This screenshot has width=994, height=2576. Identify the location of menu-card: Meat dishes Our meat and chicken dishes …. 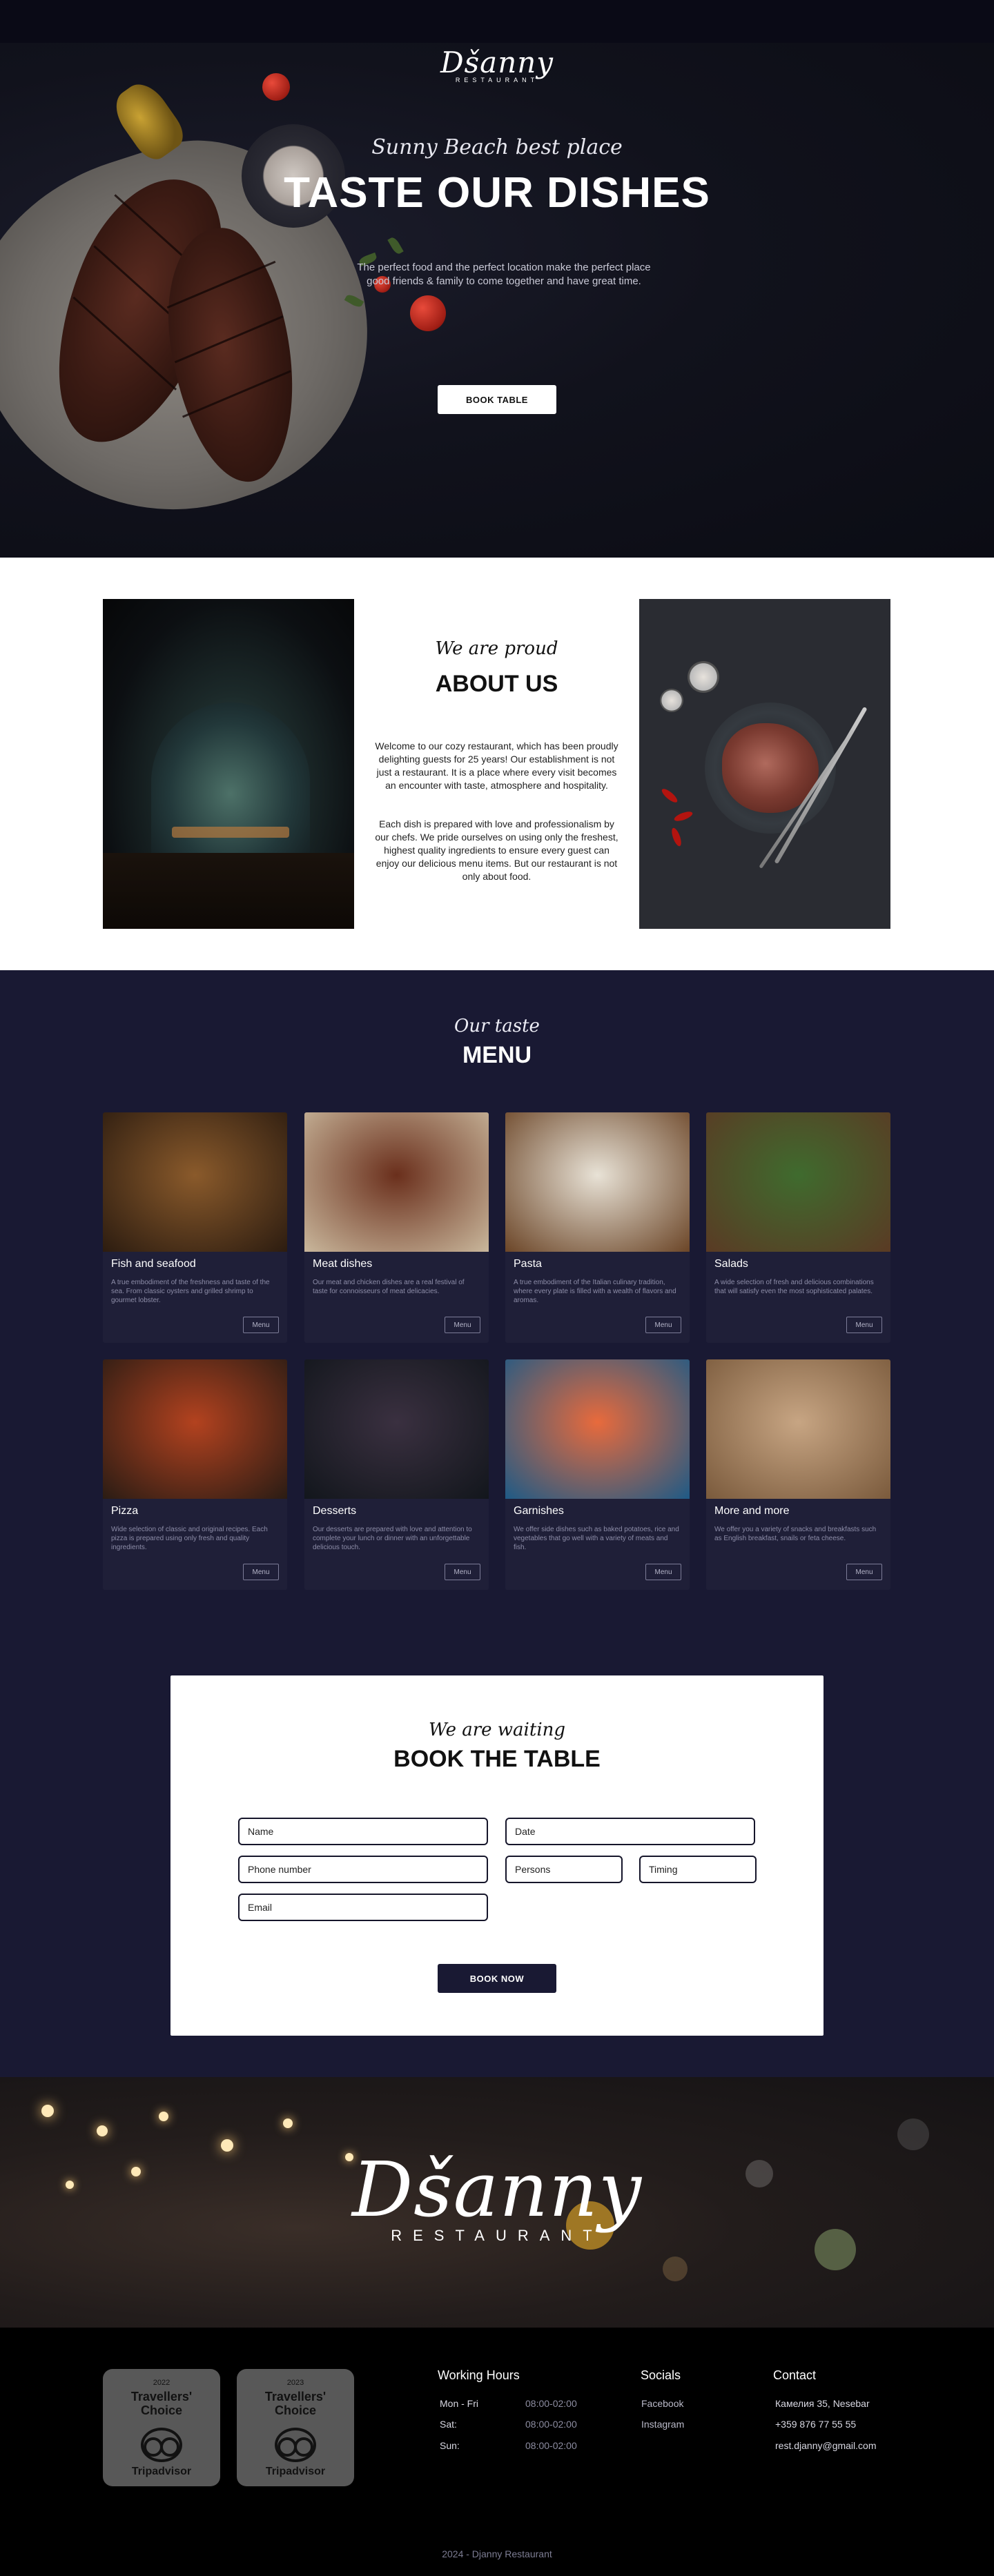
(396, 1227).